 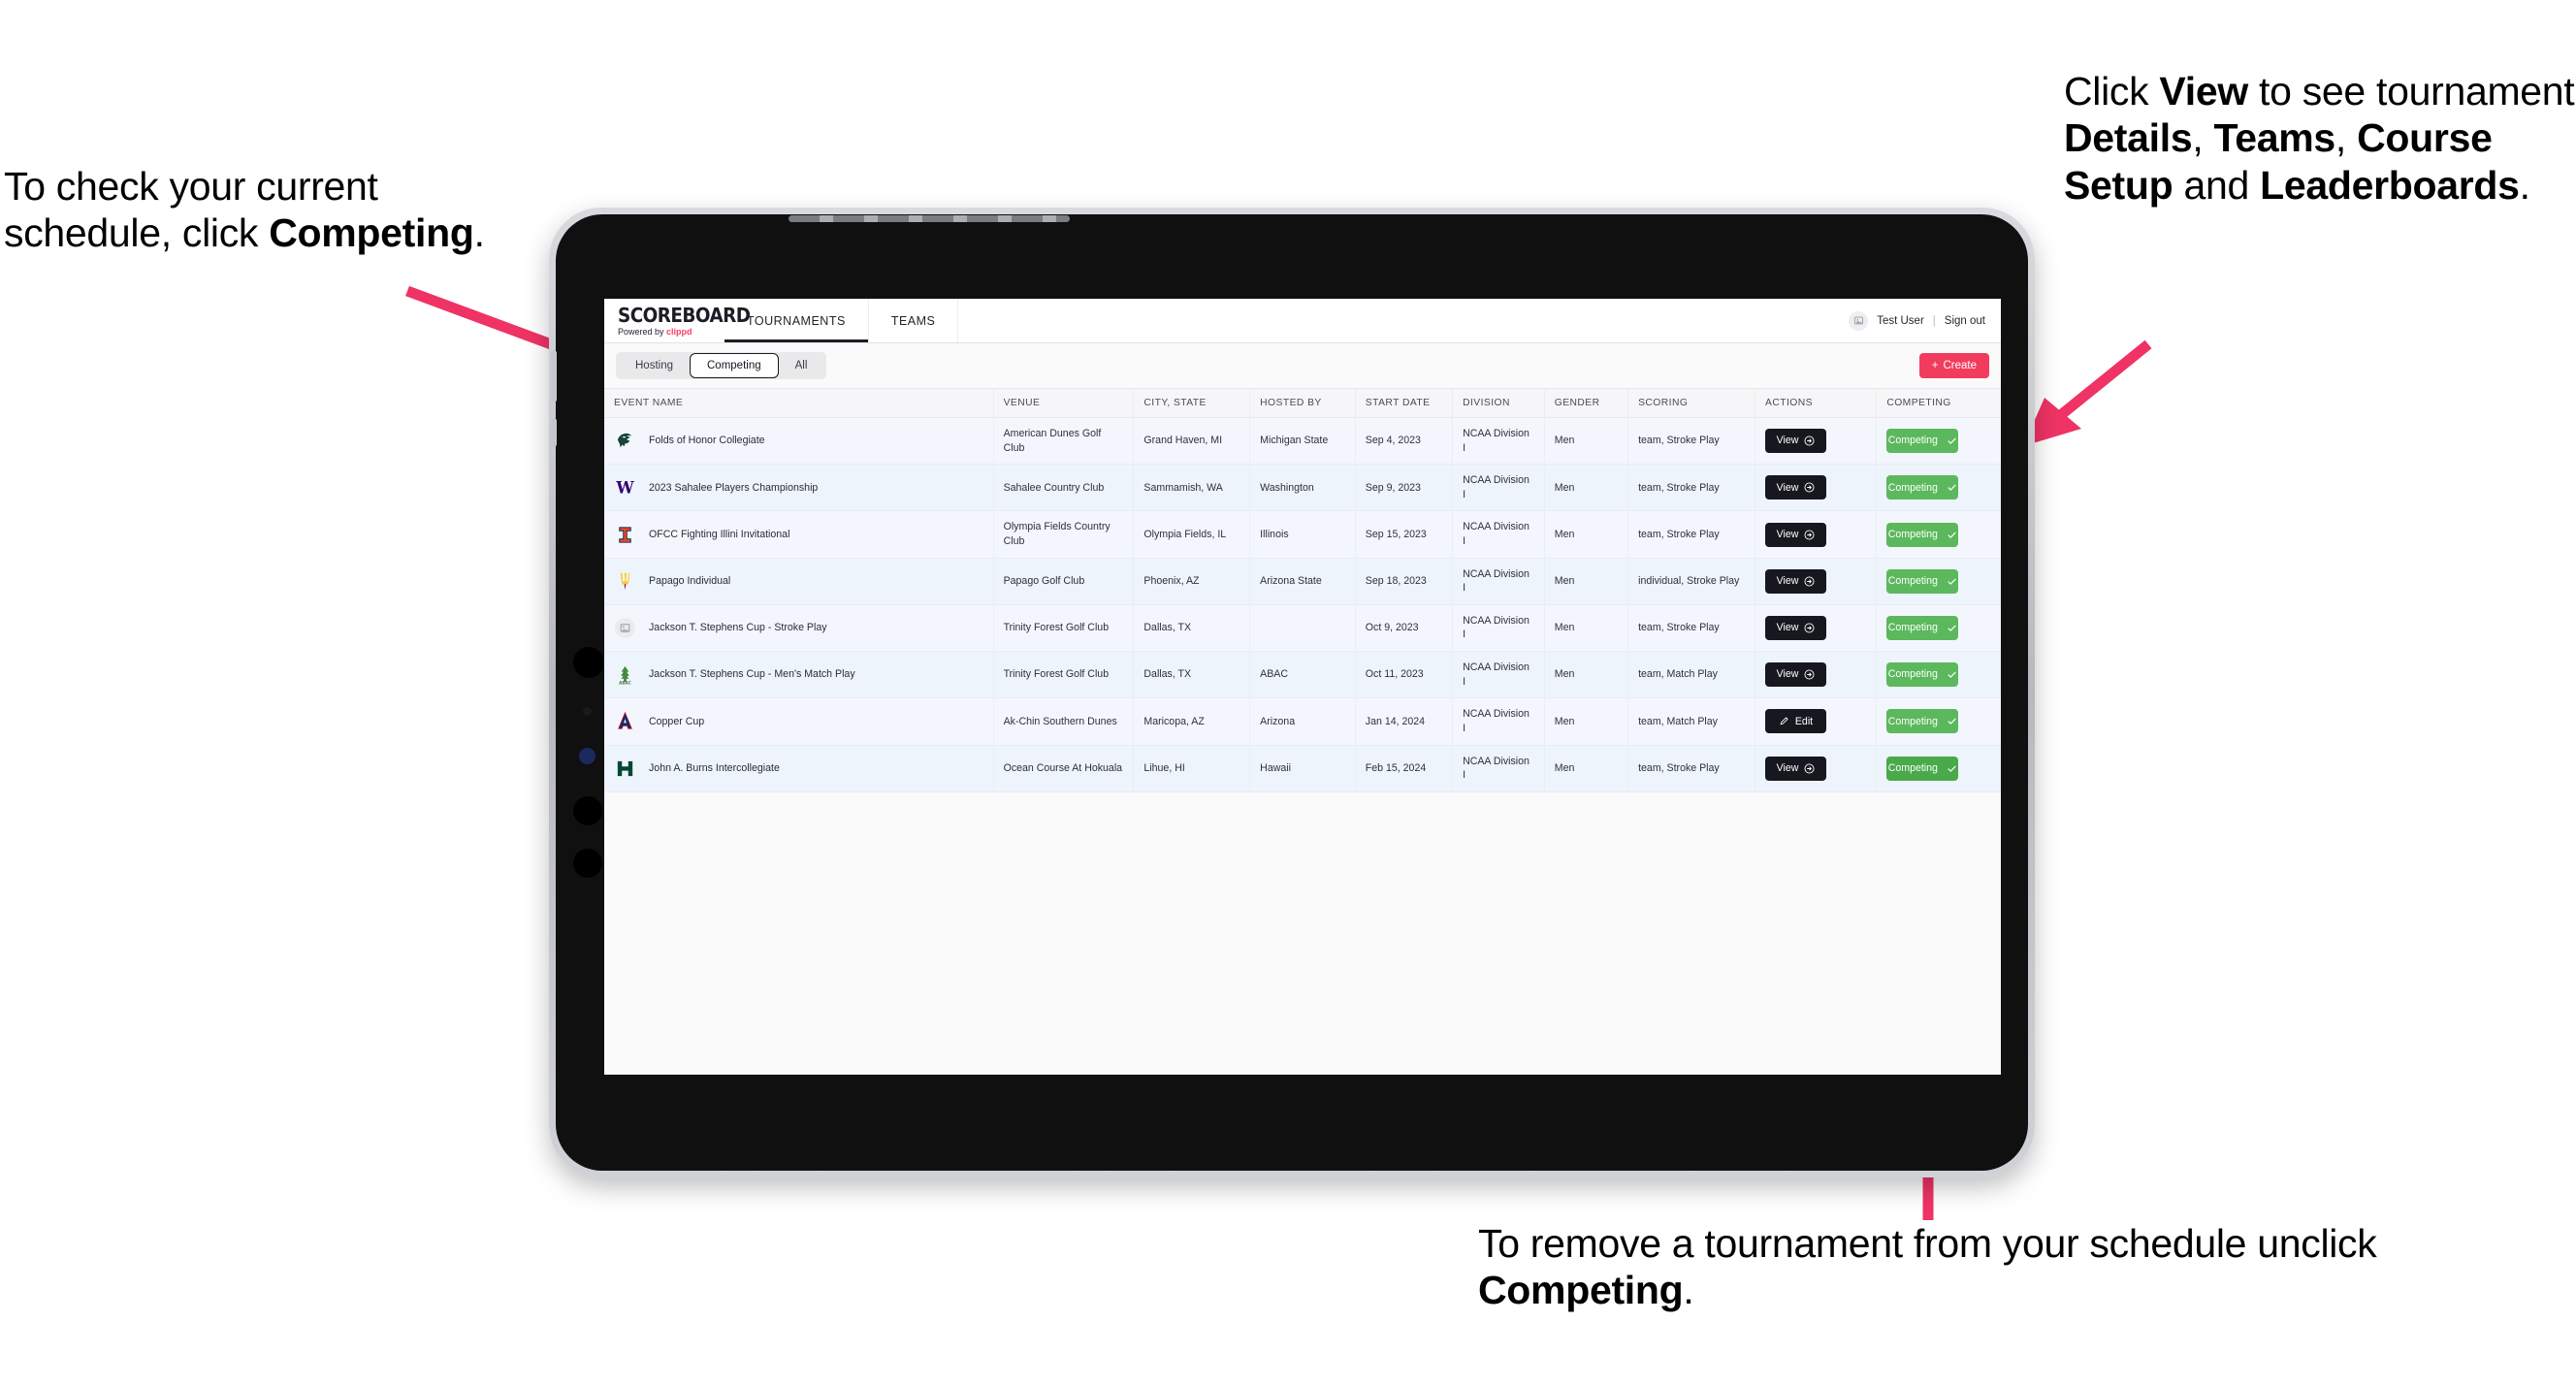 What do you see at coordinates (625, 674) in the screenshot?
I see `abac-stallions-logo: ABAC` at bounding box center [625, 674].